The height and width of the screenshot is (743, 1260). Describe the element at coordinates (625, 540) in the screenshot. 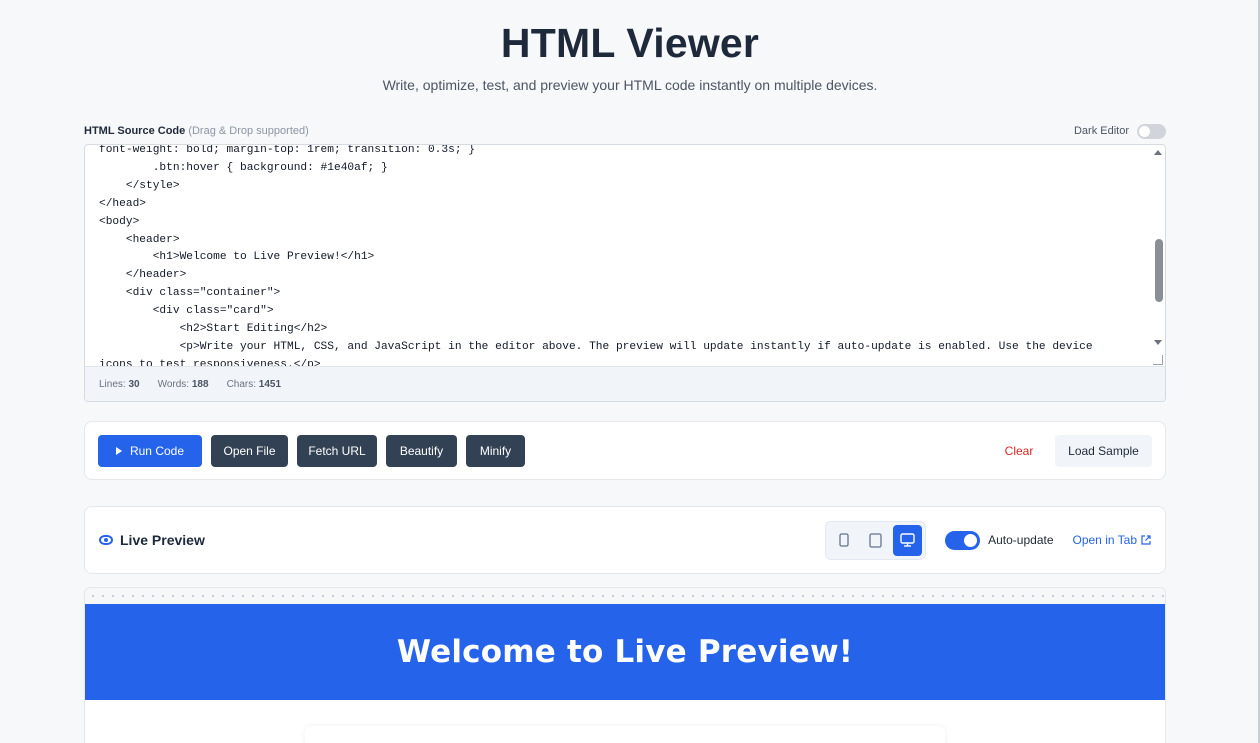

I see `preview-header: Live Preview Auto-update Open in Tab` at that location.